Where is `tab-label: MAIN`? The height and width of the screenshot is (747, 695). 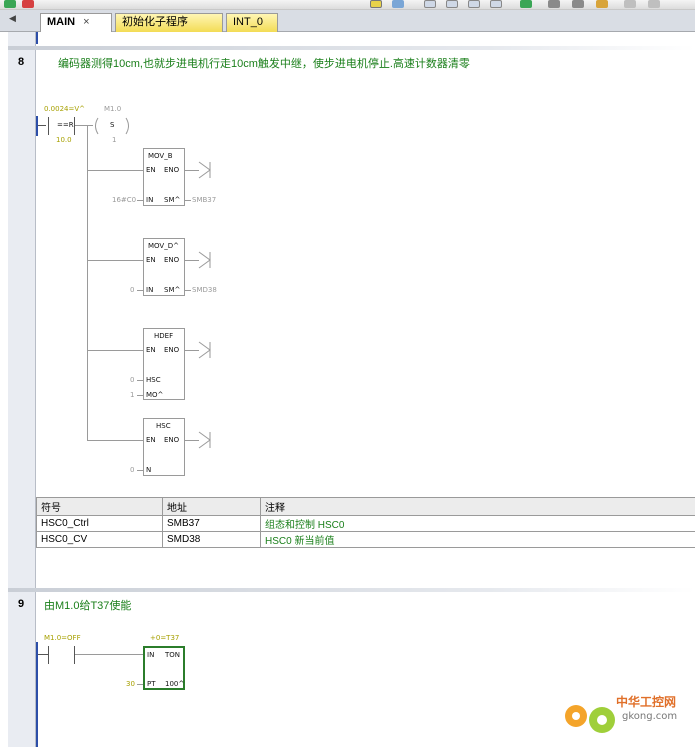 tab-label: MAIN is located at coordinates (61, 22).